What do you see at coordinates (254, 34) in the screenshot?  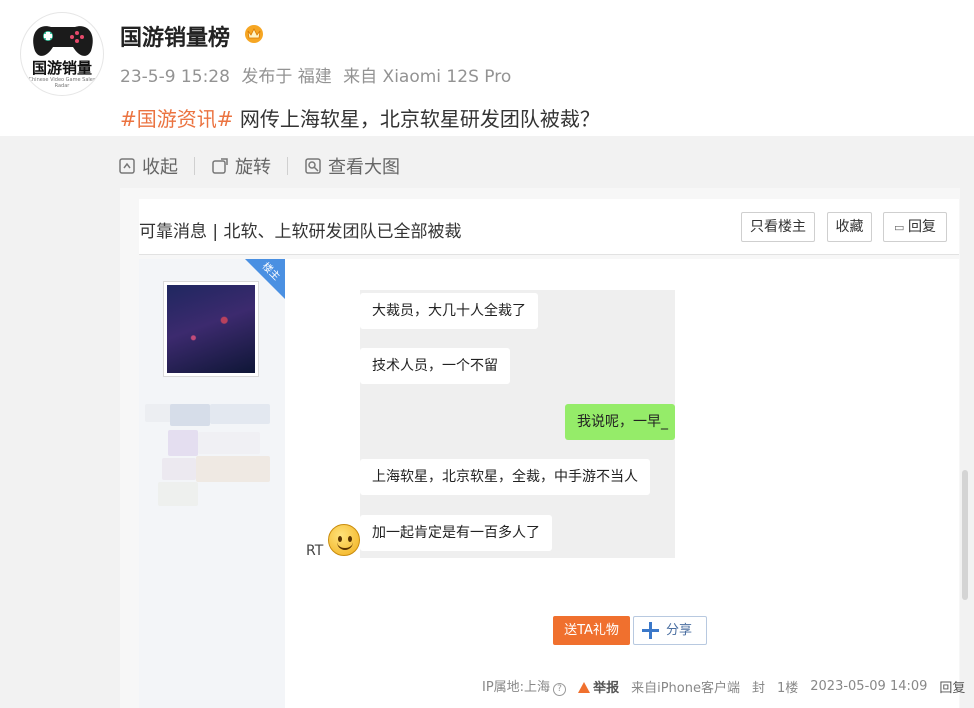 I see `vip-crown-icon` at bounding box center [254, 34].